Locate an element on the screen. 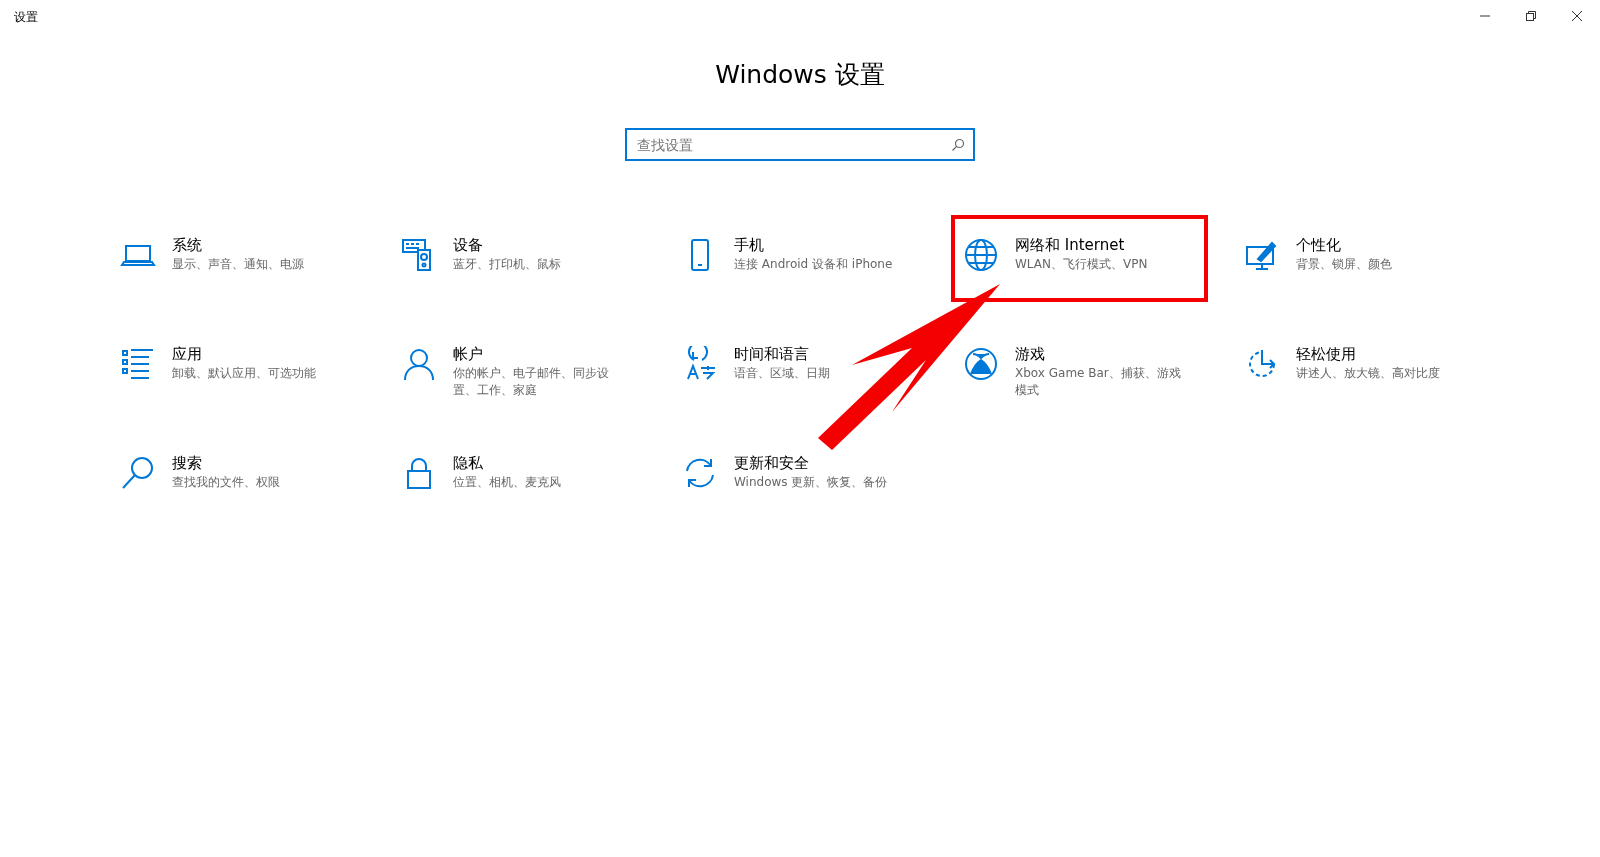 The image size is (1600, 857). category-description: 查找我的文件、权限 is located at coordinates (226, 482).